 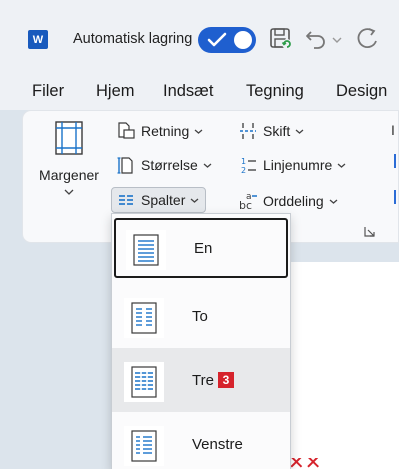 I want to click on tab-design: Design, so click(x=361, y=91).